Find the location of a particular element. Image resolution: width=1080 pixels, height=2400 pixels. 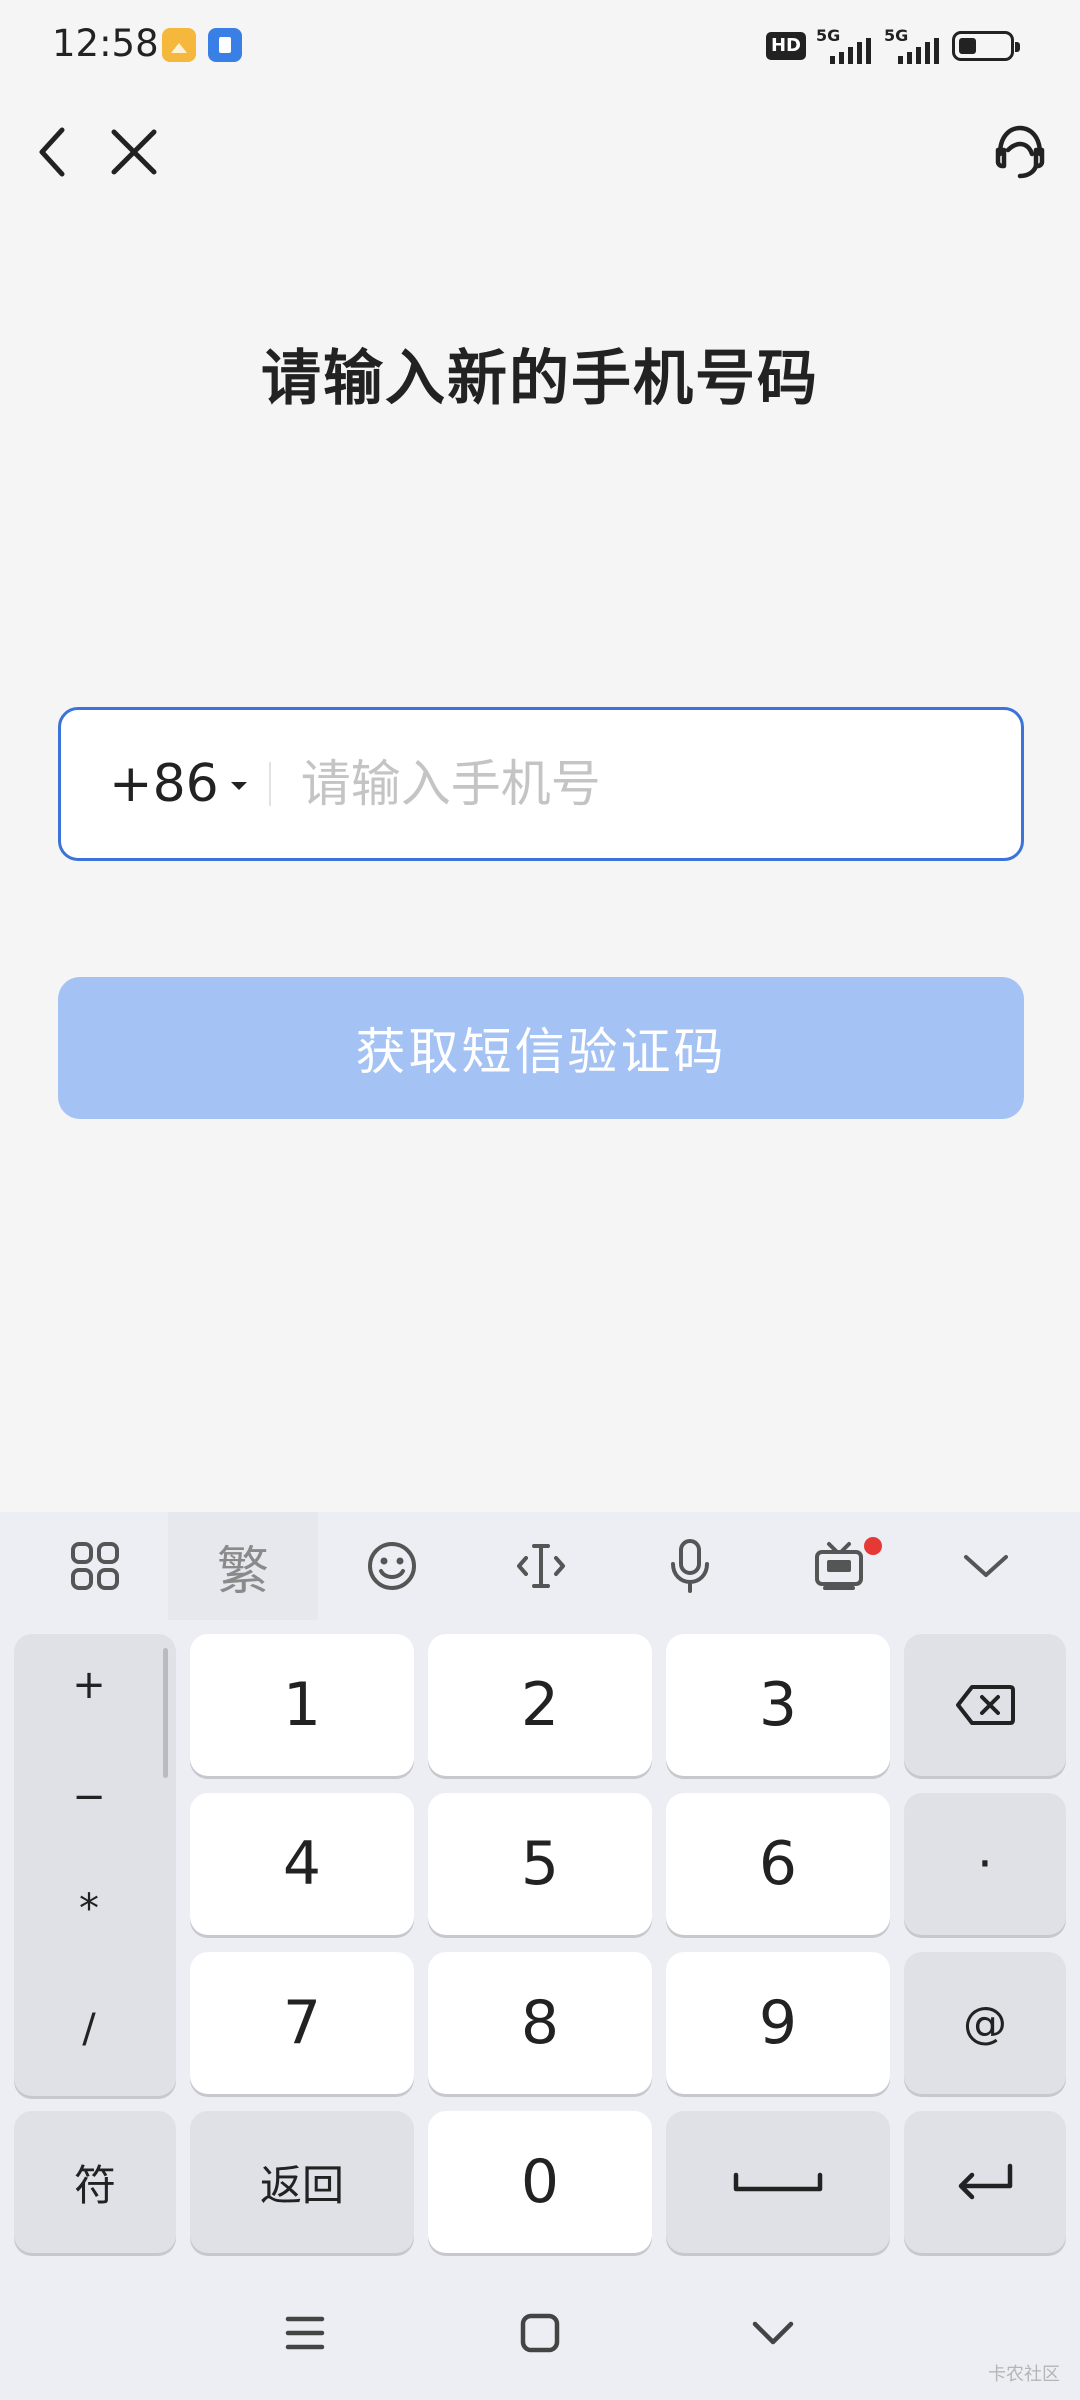

key-8: 8 is located at coordinates (540, 2023).